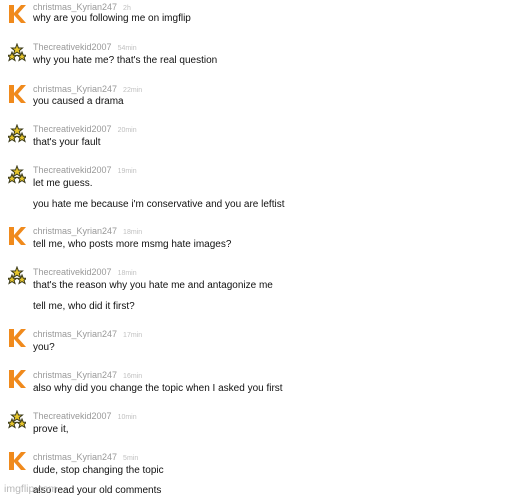 The width and height of the screenshot is (509, 499). I want to click on timestamp: 17min, so click(133, 335).